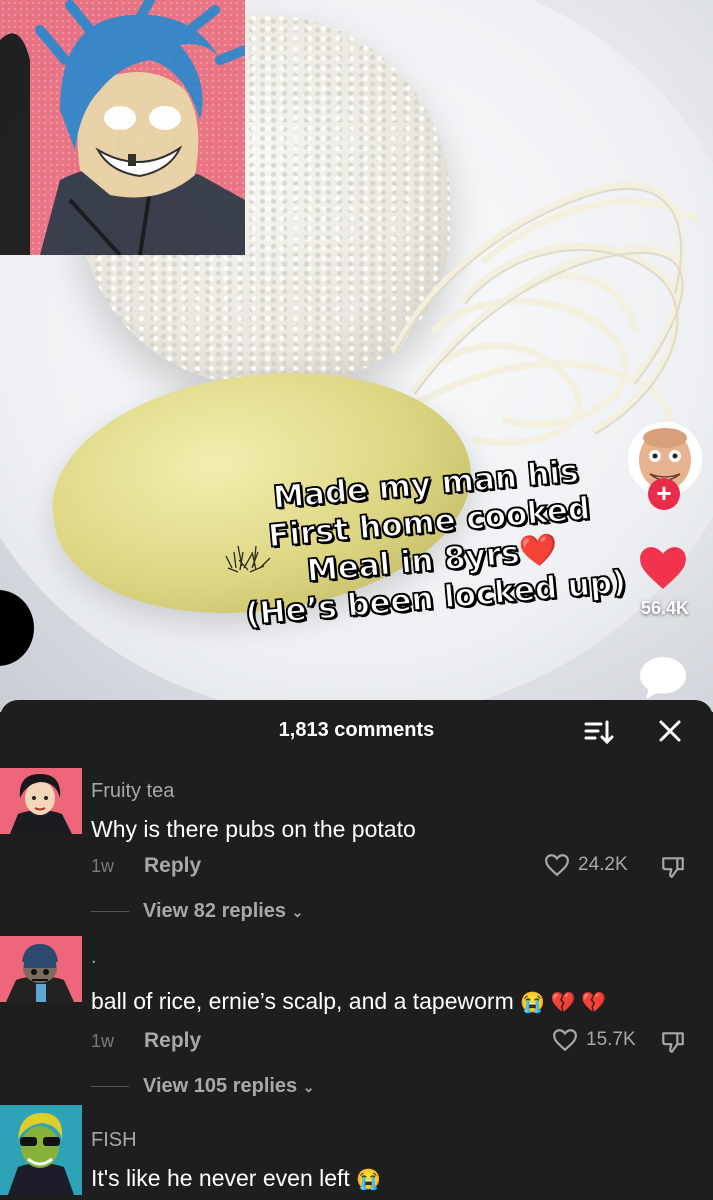 Image resolution: width=713 pixels, height=1200 pixels. What do you see at coordinates (220, 1086) in the screenshot?
I see `view-replies-label: View 105 replies` at bounding box center [220, 1086].